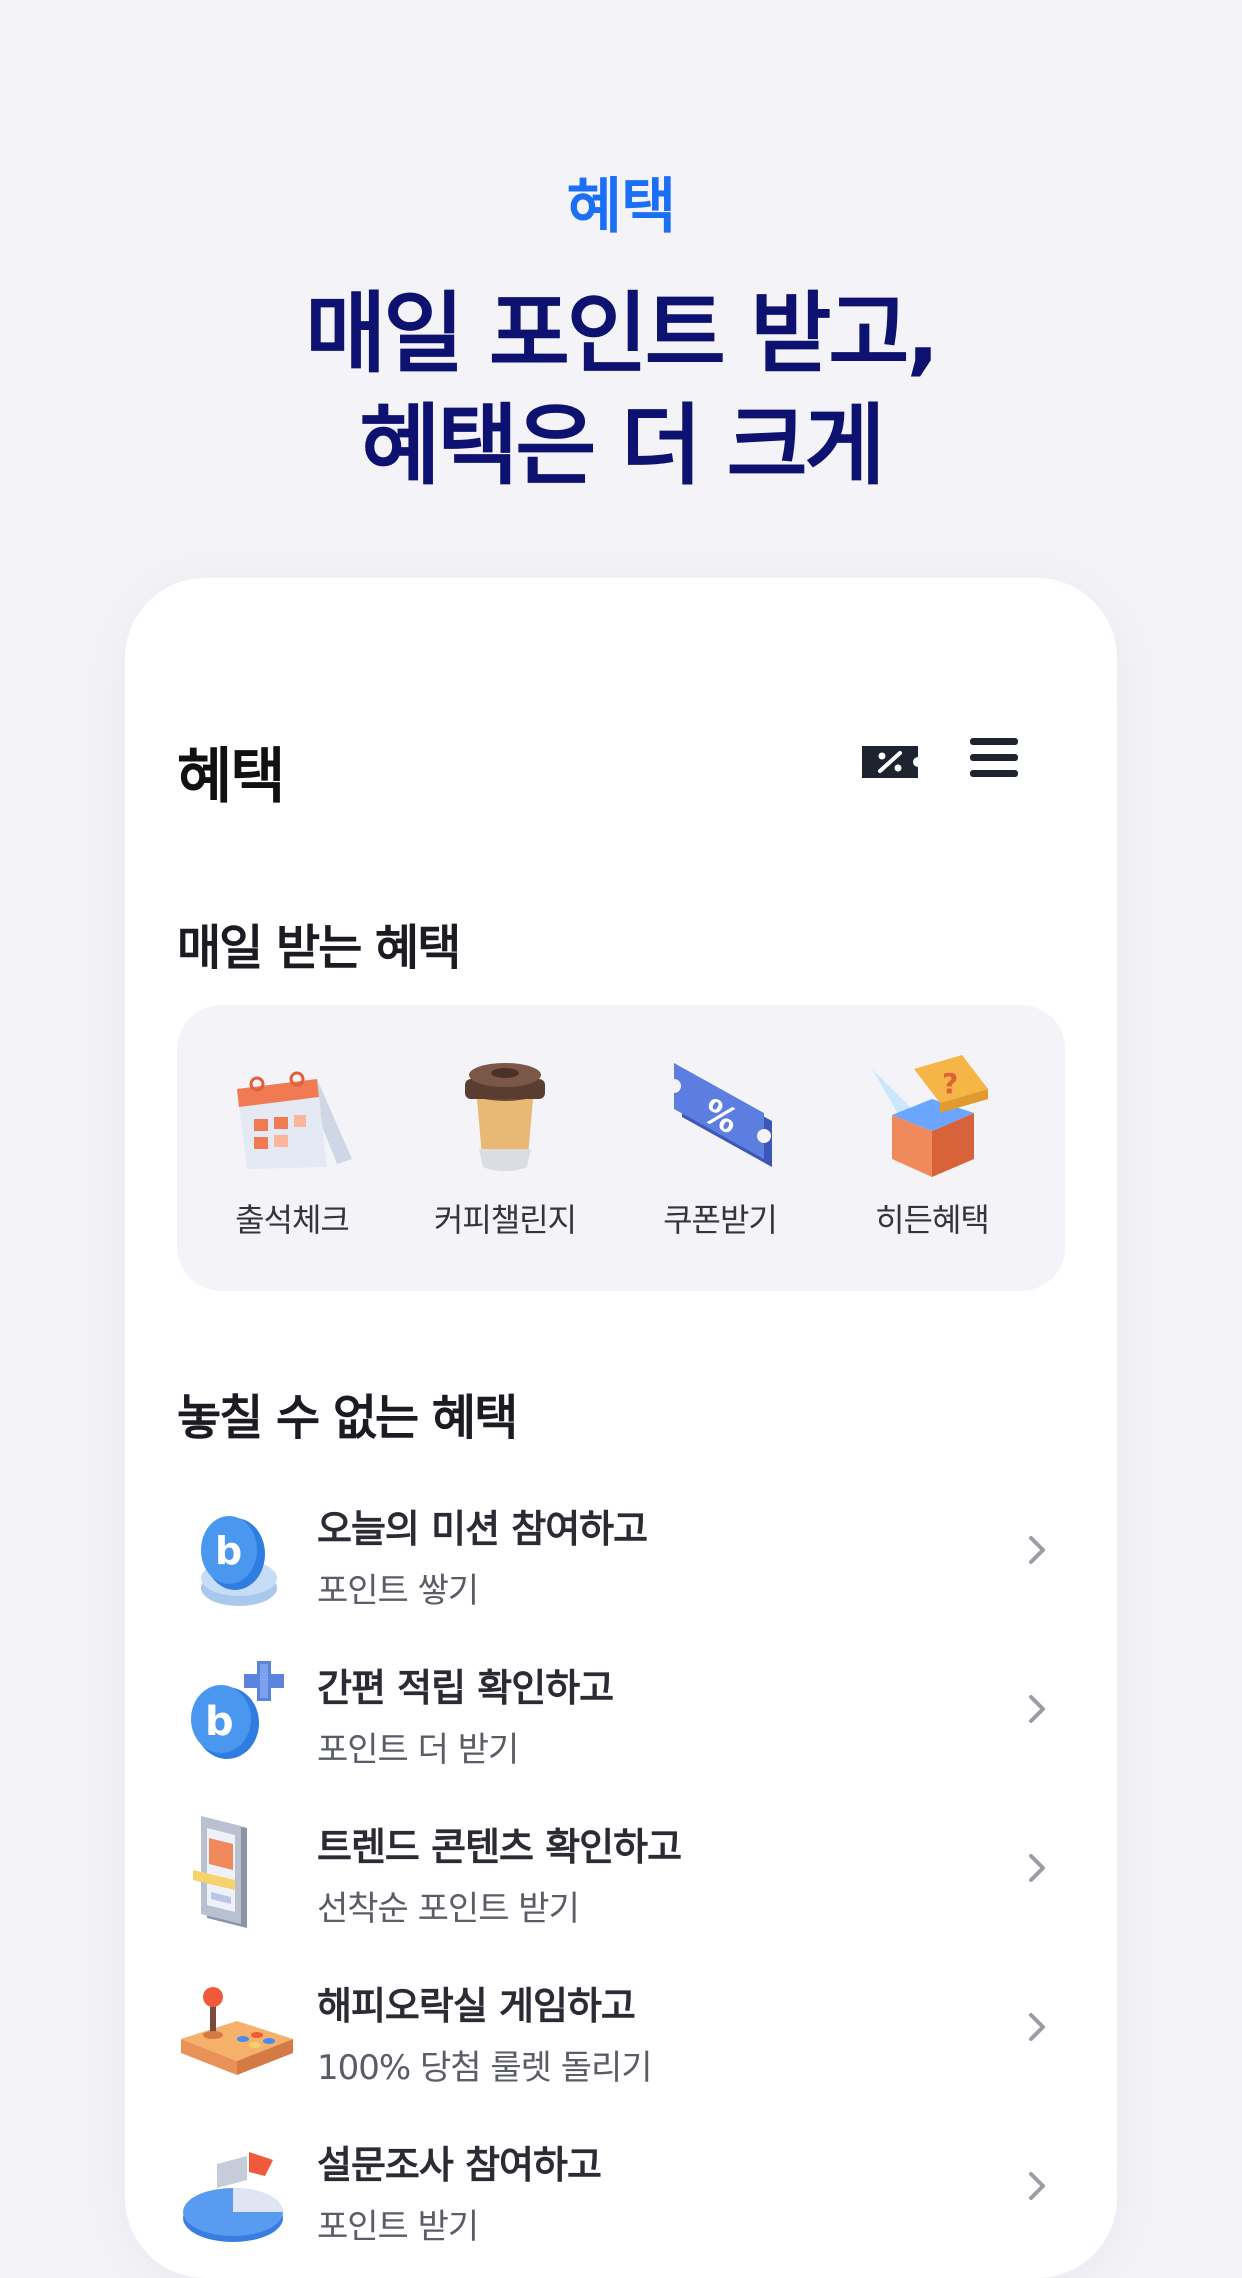  I want to click on daily-benefits-panel: 출석체크 커피챌린지 % 쿠폰받기 ? 히든혜택, so click(621, 1148).